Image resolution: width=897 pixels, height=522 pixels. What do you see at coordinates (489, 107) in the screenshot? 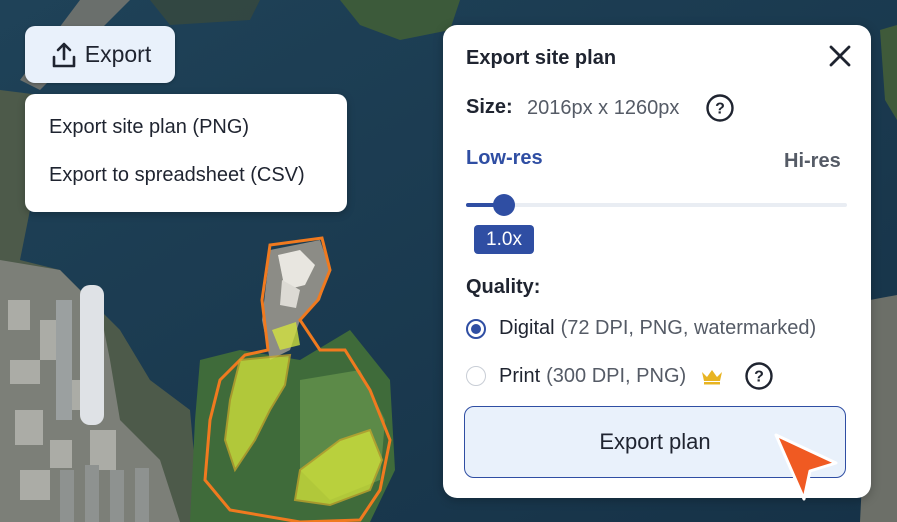
I see `size-label: Size:` at bounding box center [489, 107].